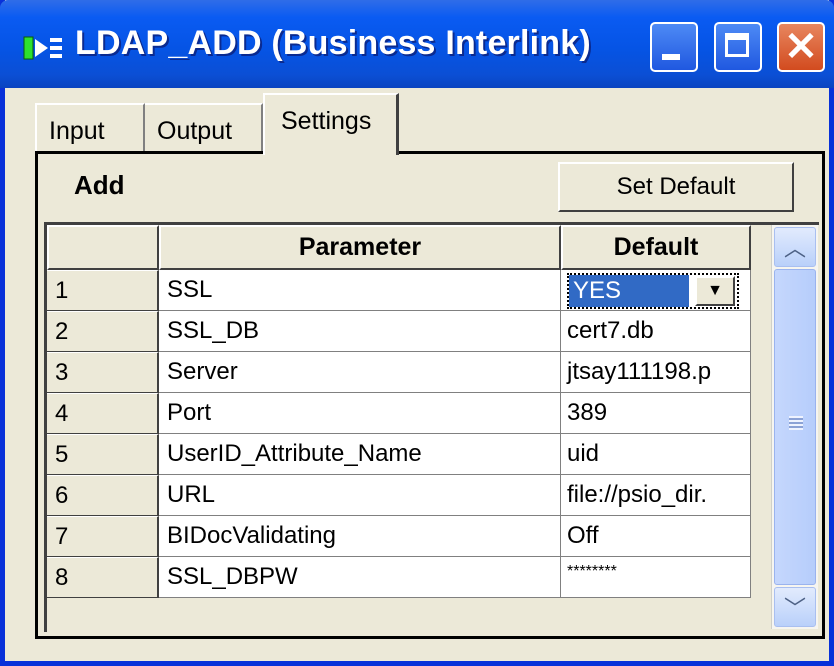 This screenshot has height=666, width=834. What do you see at coordinates (656, 331) in the screenshot?
I see `default-cell: cert7.db` at bounding box center [656, 331].